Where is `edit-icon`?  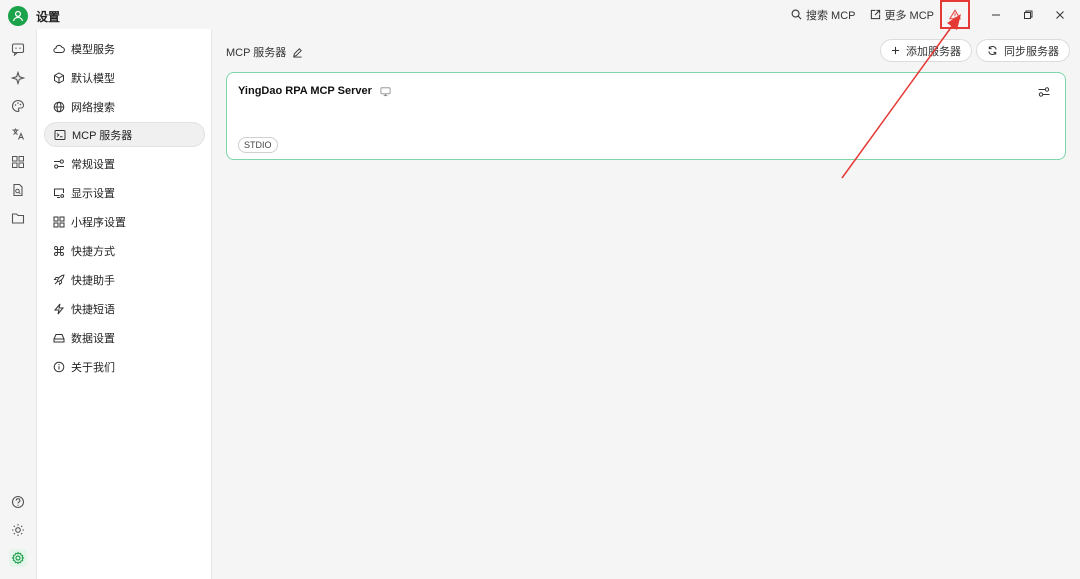
edit-icon is located at coordinates (297, 52).